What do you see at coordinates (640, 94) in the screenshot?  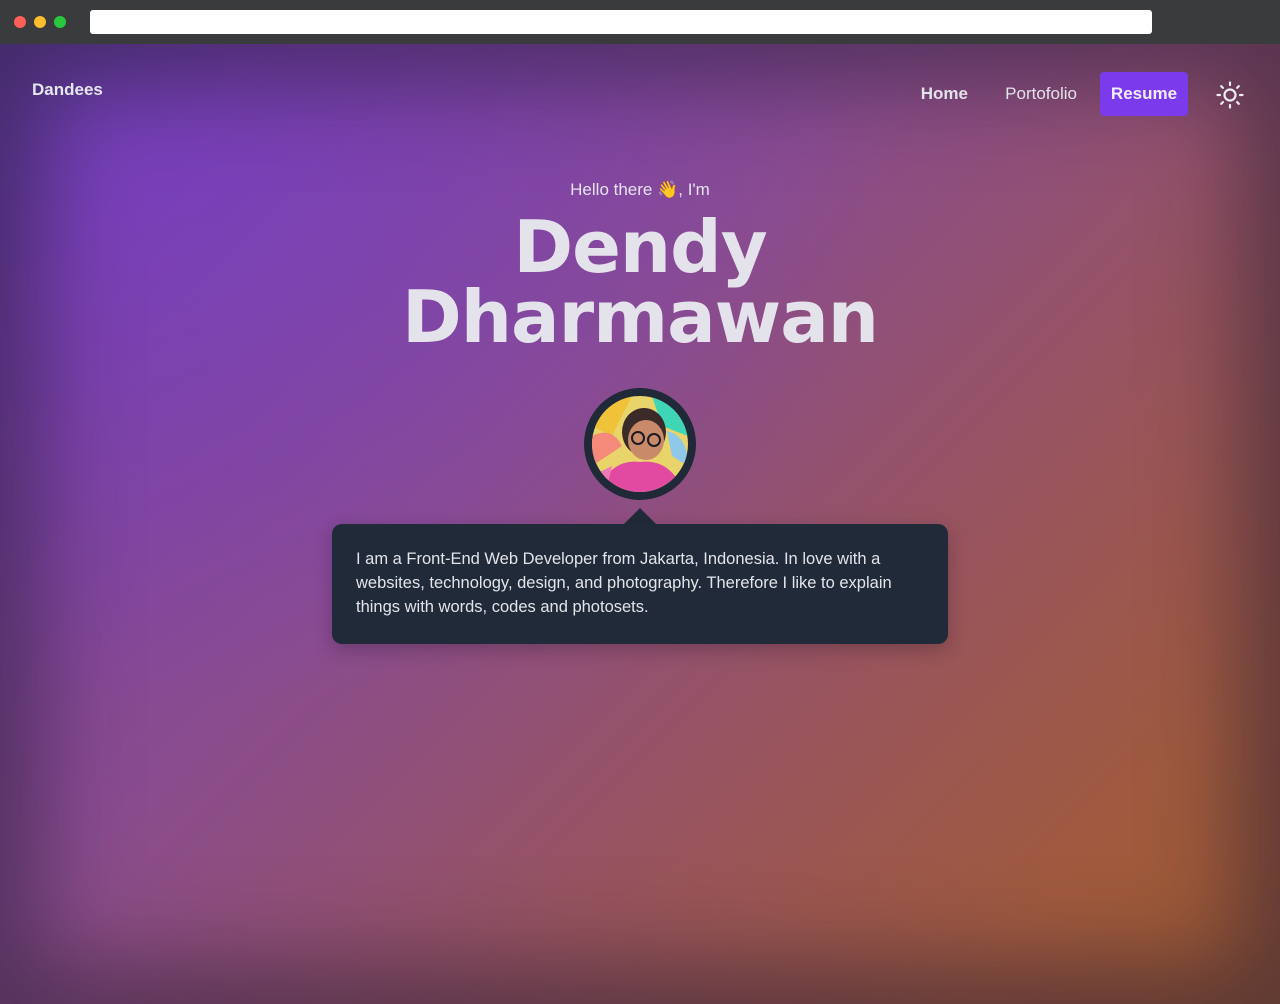 I see `main-nav: Home Portofolio Resume` at bounding box center [640, 94].